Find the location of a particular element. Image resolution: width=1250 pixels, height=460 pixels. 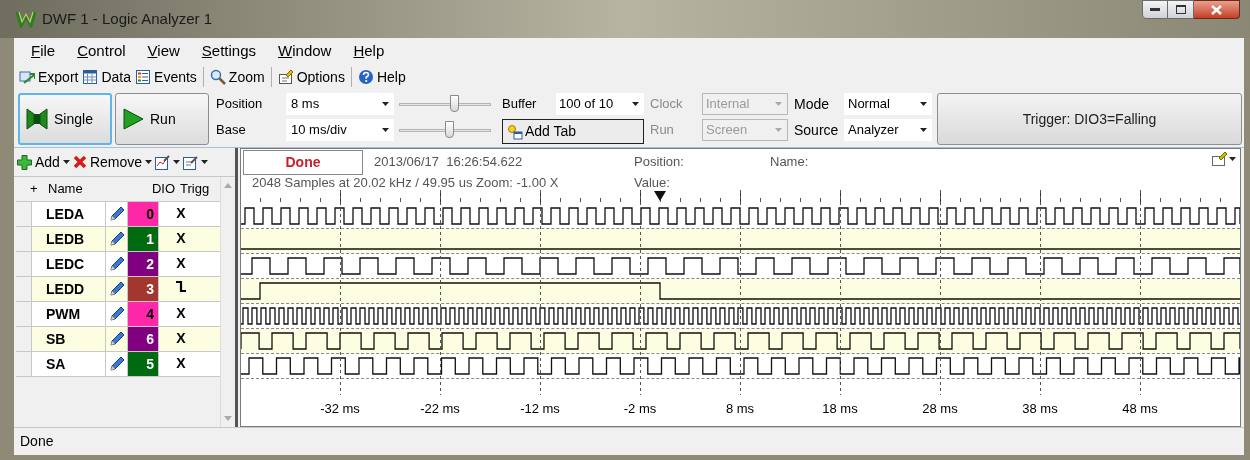

add-button: Add is located at coordinates (43, 162).